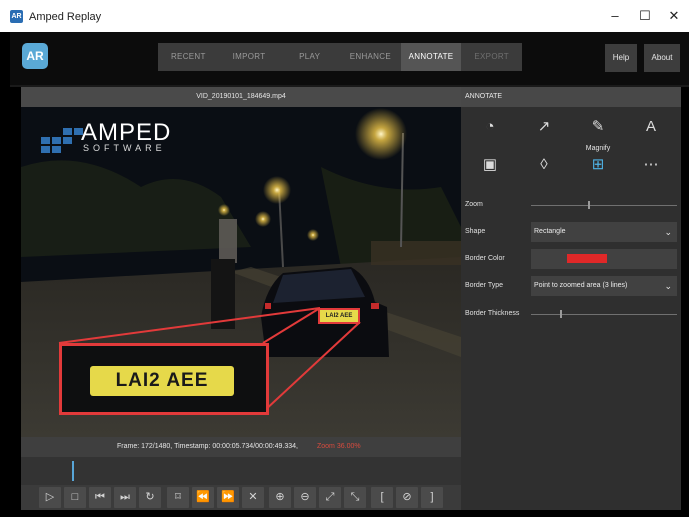 Image resolution: width=689 pixels, height=517 pixels. I want to click on watermark-text-software: SOFTWARE, so click(124, 148).